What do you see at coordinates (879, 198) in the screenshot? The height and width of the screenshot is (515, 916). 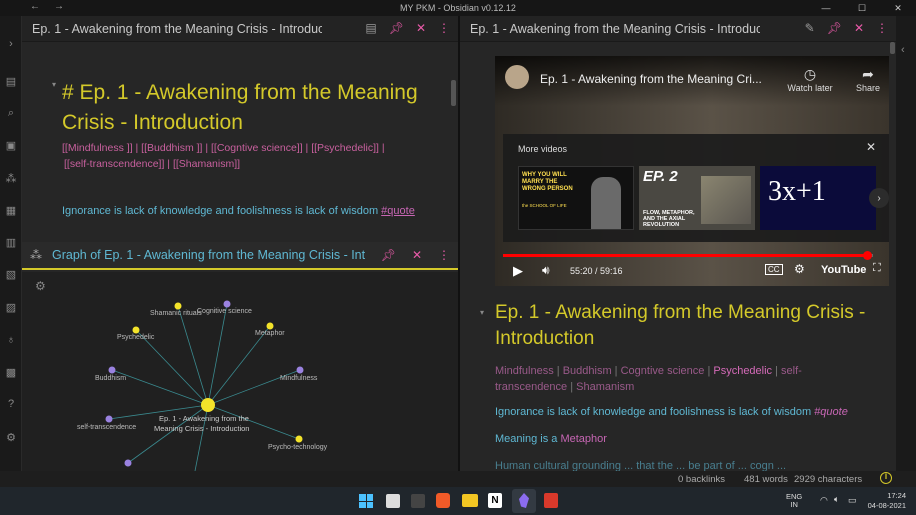 I see `next-suggestions-chevron-icon: ›` at bounding box center [879, 198].